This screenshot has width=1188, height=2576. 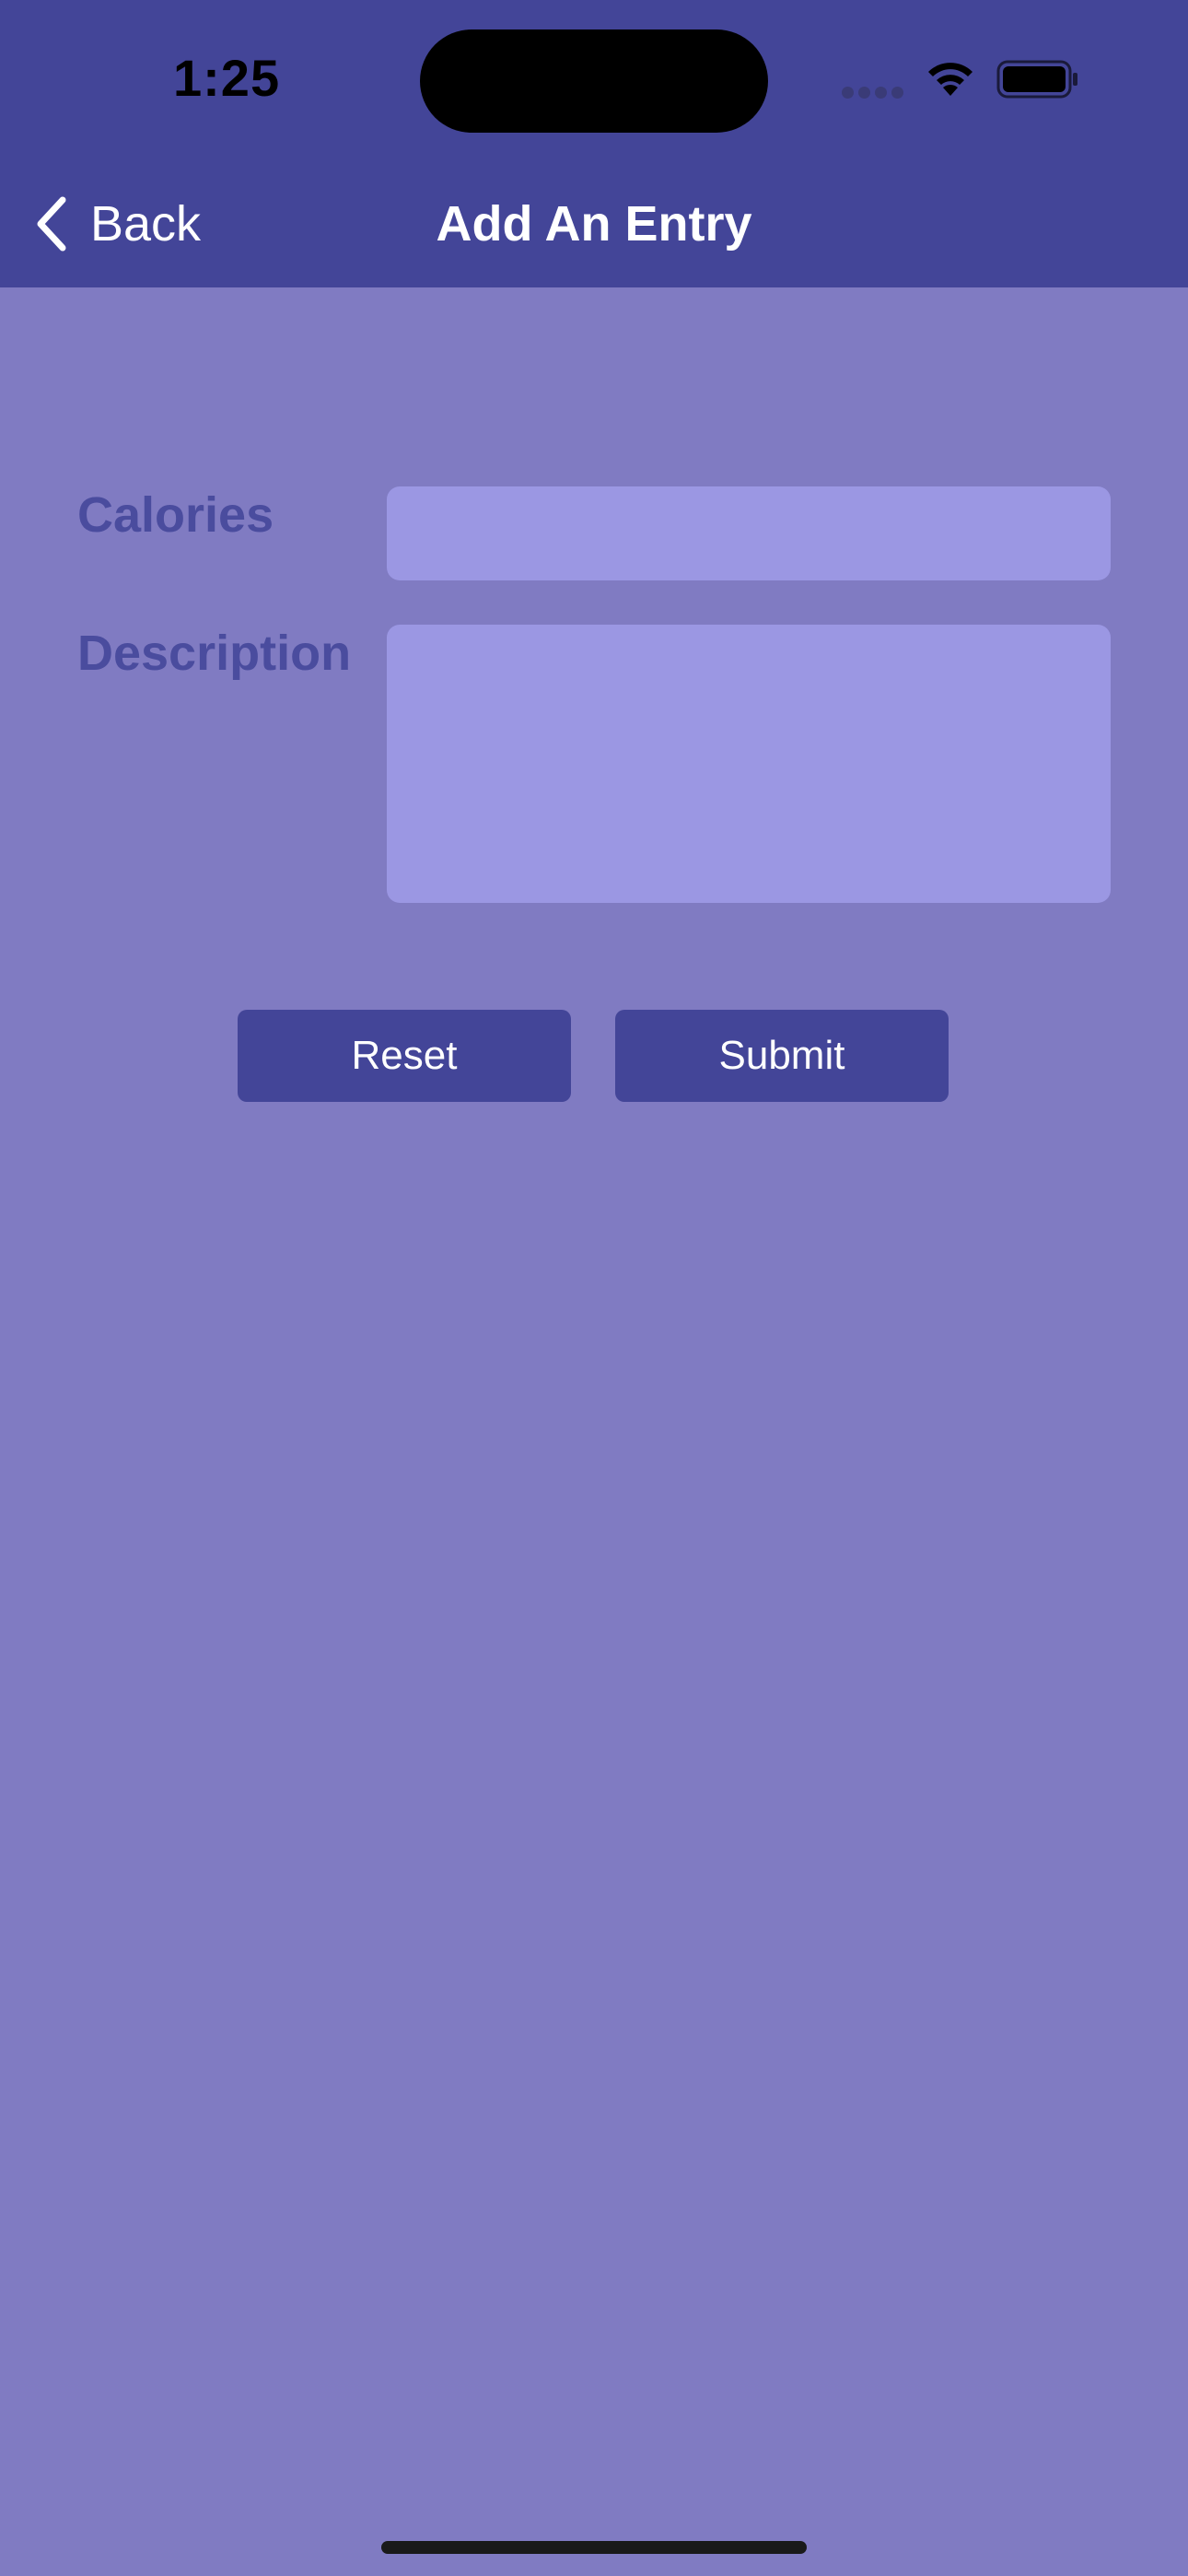 I want to click on submit-button: Submit, so click(x=782, y=1056).